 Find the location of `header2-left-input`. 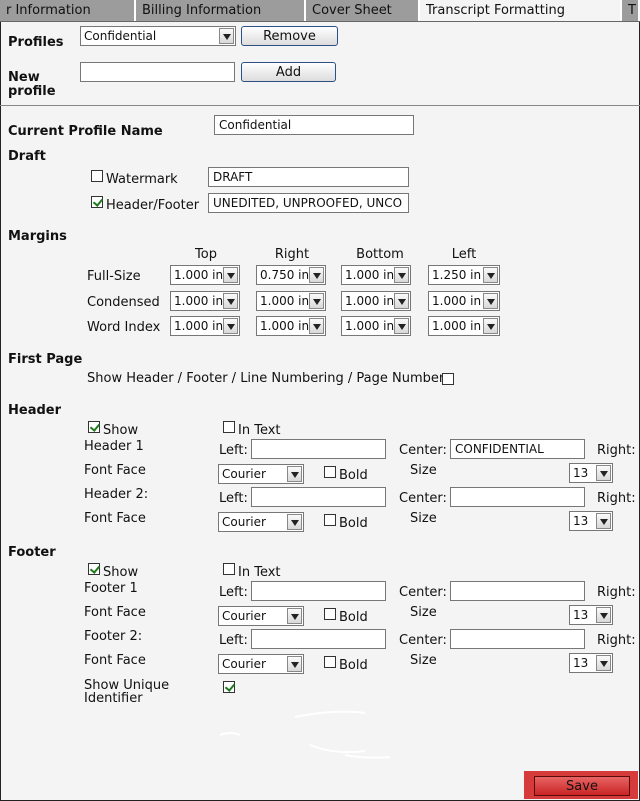

header2-left-input is located at coordinates (318, 497).